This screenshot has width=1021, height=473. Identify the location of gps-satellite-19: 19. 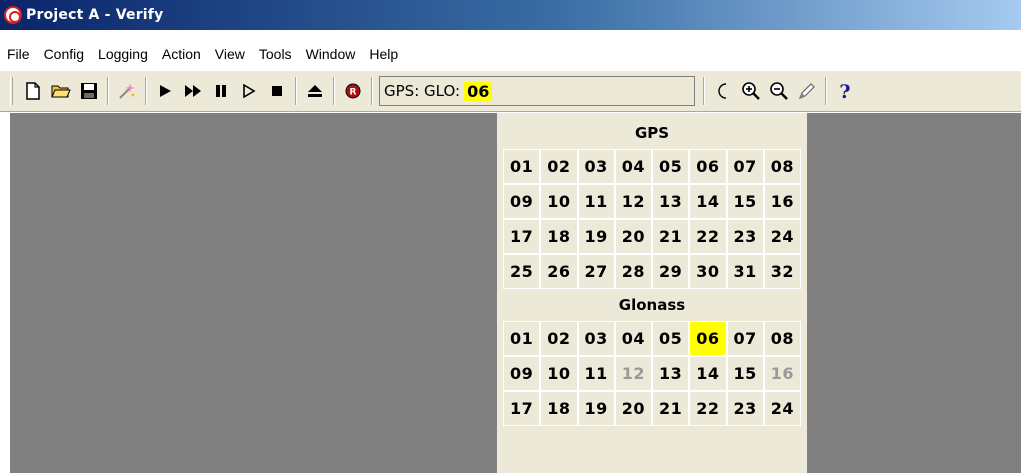
(596, 236).